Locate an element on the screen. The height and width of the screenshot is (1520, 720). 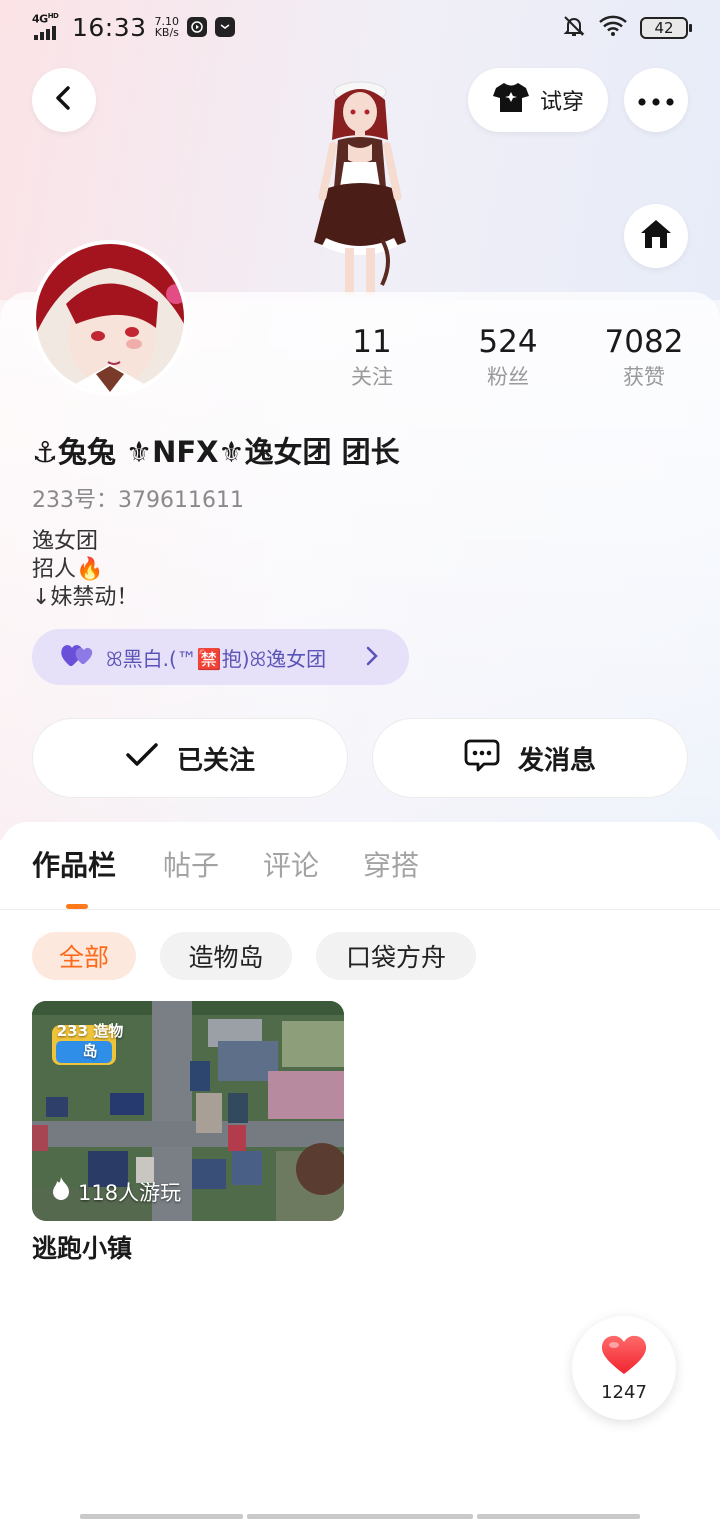
filter-pocket-ark: 口袋方舟 is located at coordinates (396, 956).